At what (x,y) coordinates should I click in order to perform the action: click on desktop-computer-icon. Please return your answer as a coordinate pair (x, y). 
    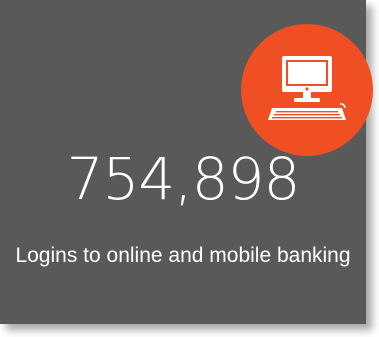
    Looking at the image, I should click on (307, 88).